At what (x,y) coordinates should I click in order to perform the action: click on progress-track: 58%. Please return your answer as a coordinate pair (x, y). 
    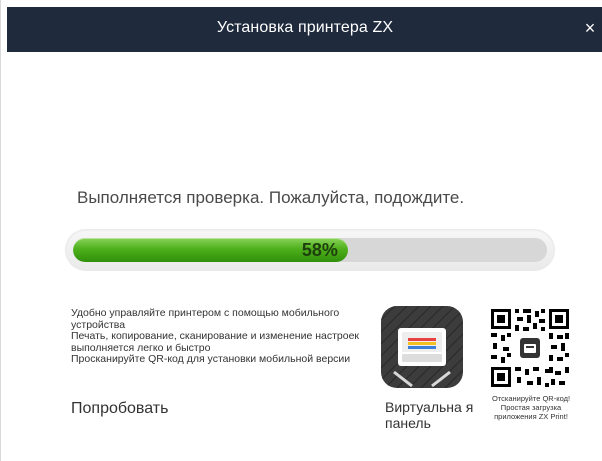
    Looking at the image, I should click on (310, 250).